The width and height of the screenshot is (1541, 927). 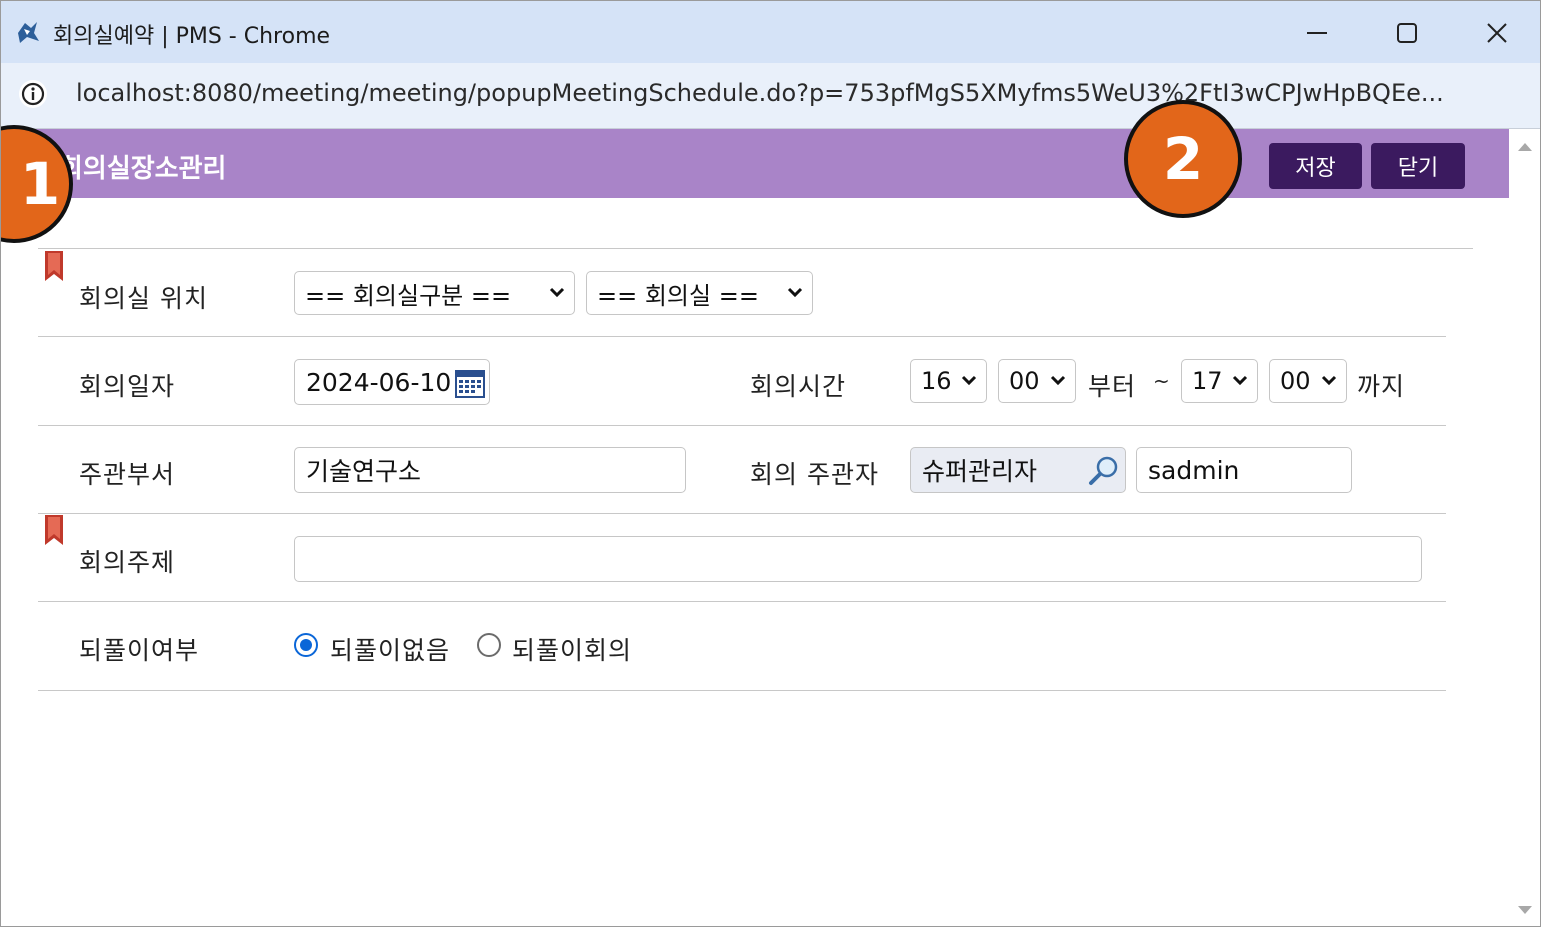 What do you see at coordinates (1418, 166) in the screenshot?
I see `close-button: 닫기` at bounding box center [1418, 166].